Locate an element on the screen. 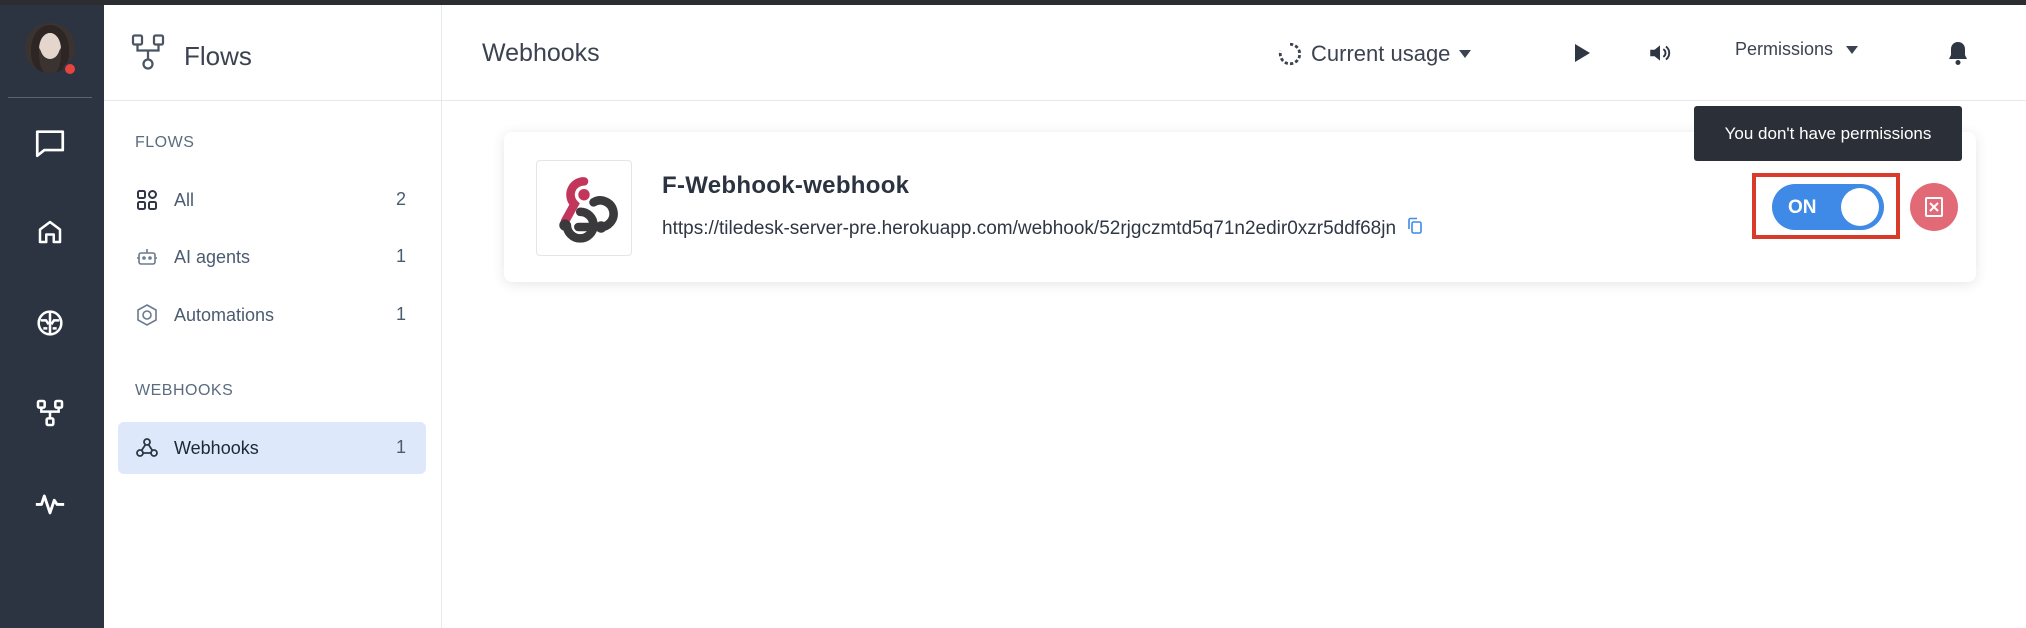 The height and width of the screenshot is (628, 2026). chat-icon is located at coordinates (50, 143).